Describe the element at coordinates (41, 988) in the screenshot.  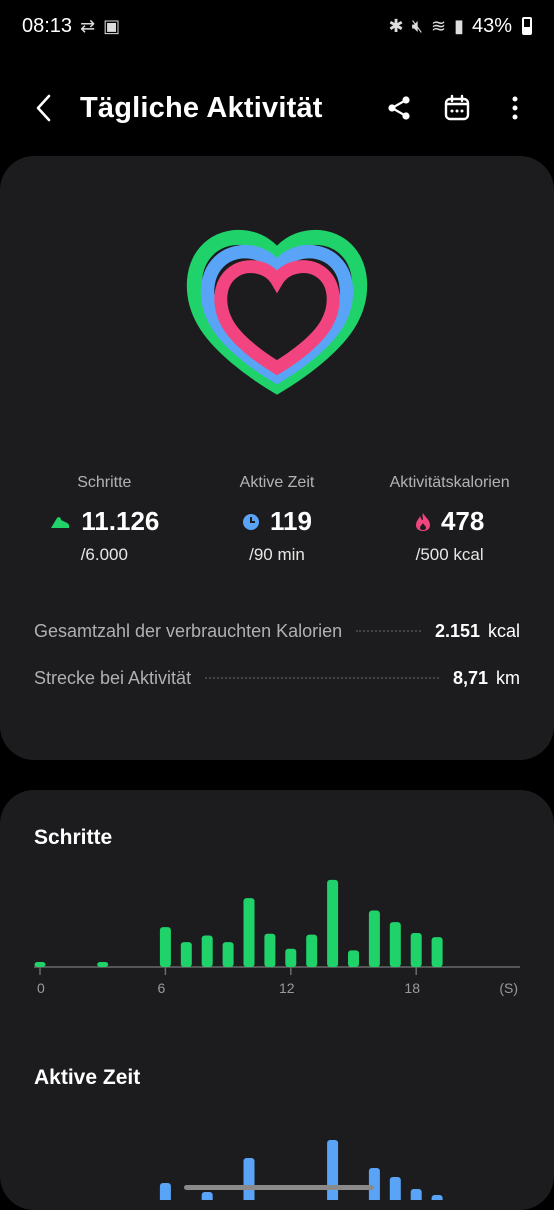
I see `x-tick-label: 0` at that location.